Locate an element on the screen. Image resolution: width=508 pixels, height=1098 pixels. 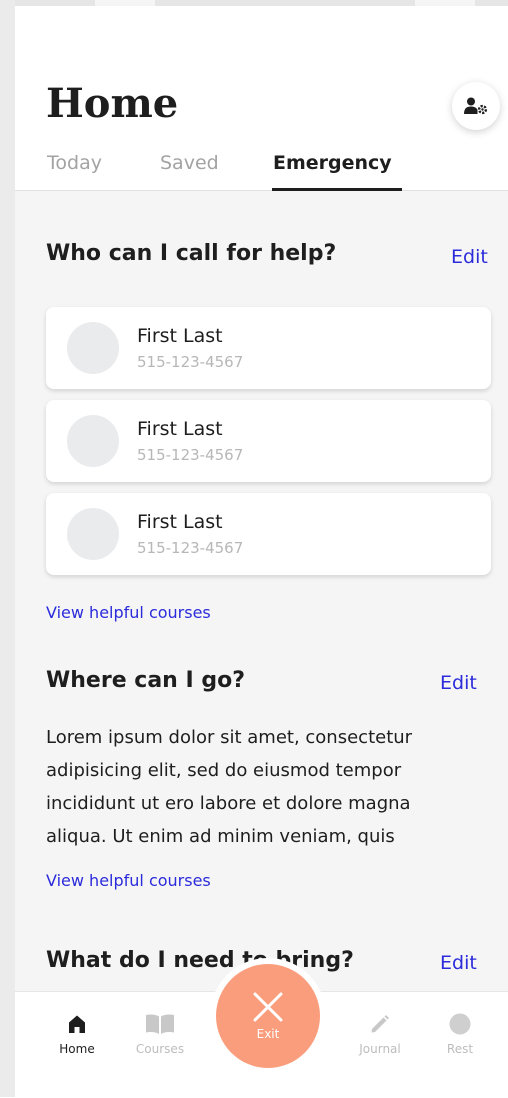
nav-courses: Courses is located at coordinates (160, 1033).